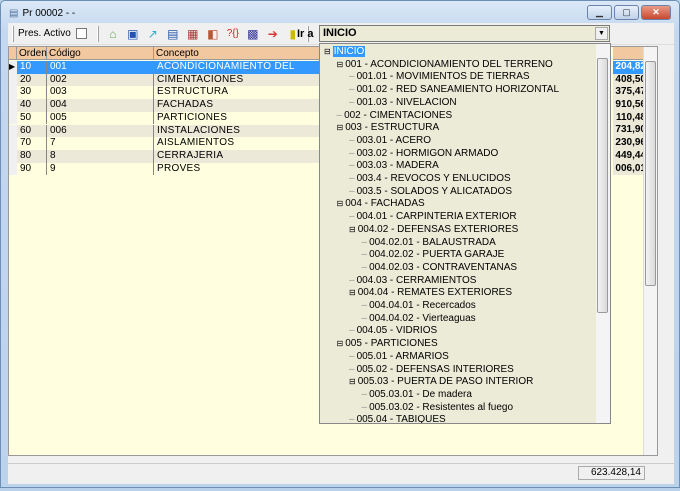 Image resolution: width=680 pixels, height=491 pixels. I want to click on cell-orden: 30, so click(32, 93).